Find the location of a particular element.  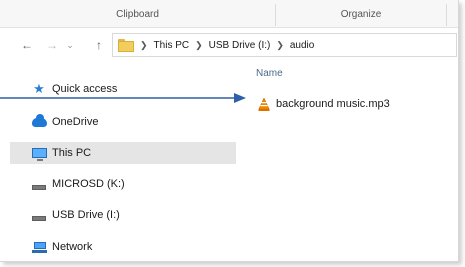

cloud-icon is located at coordinates (39, 121).